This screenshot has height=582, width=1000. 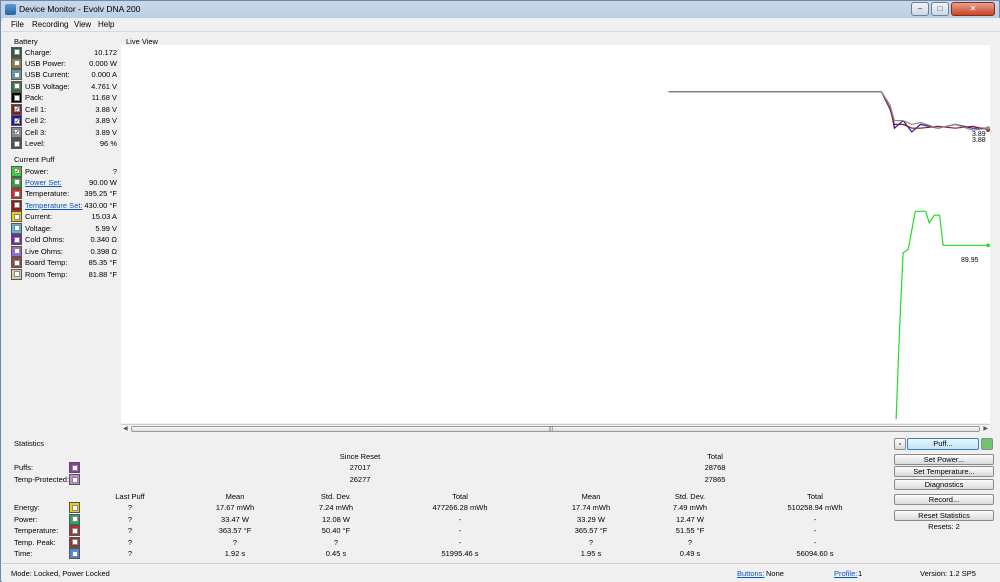 I want to click on profile-link: Profile:, so click(x=845, y=573).